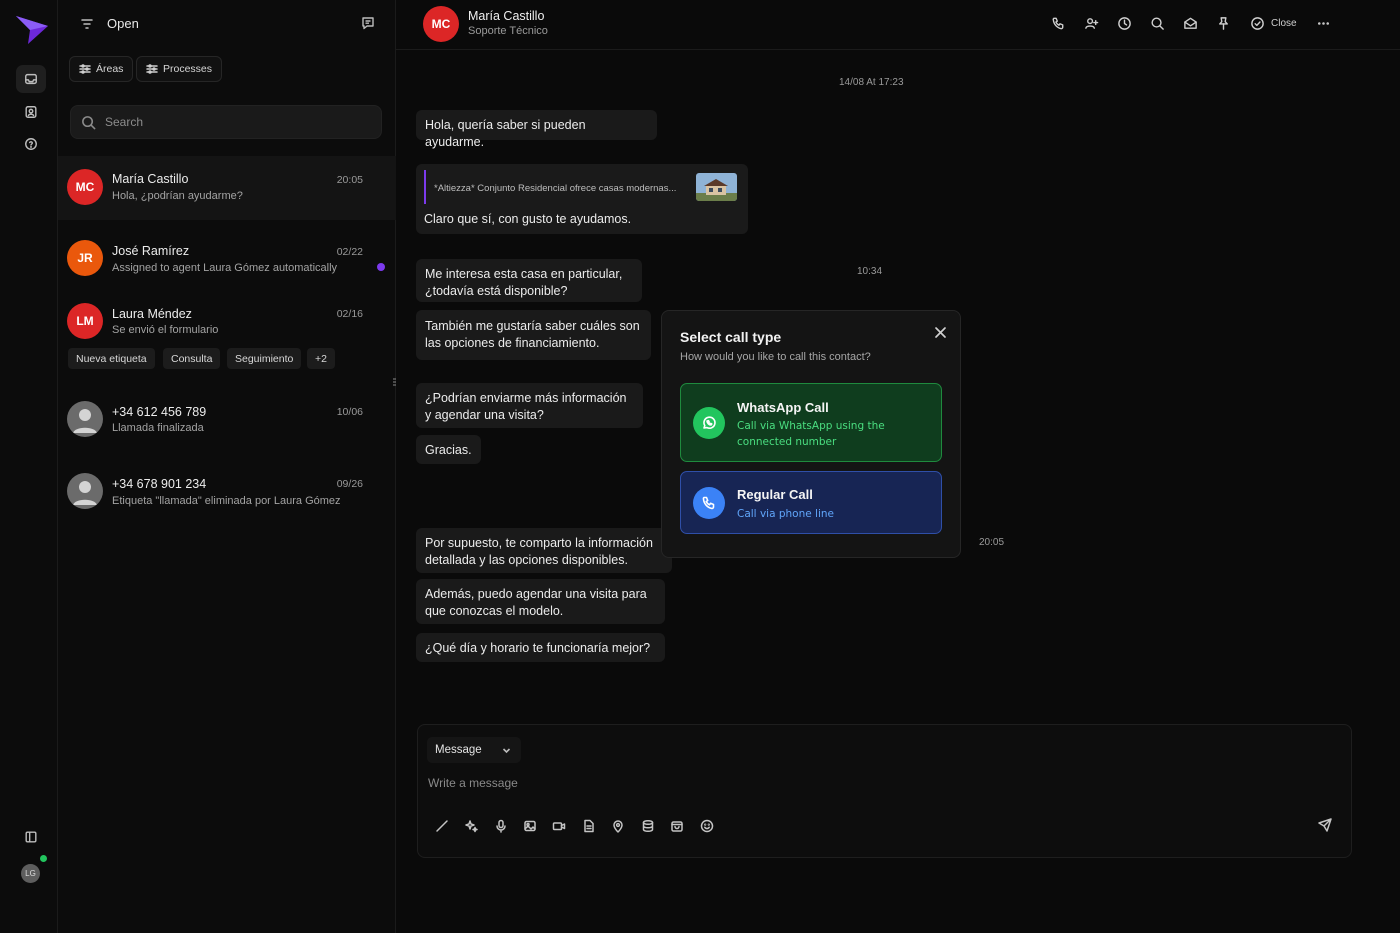 Image resolution: width=1400 pixels, height=933 pixels. What do you see at coordinates (32, 29) in the screenshot?
I see `app-logo-icon` at bounding box center [32, 29].